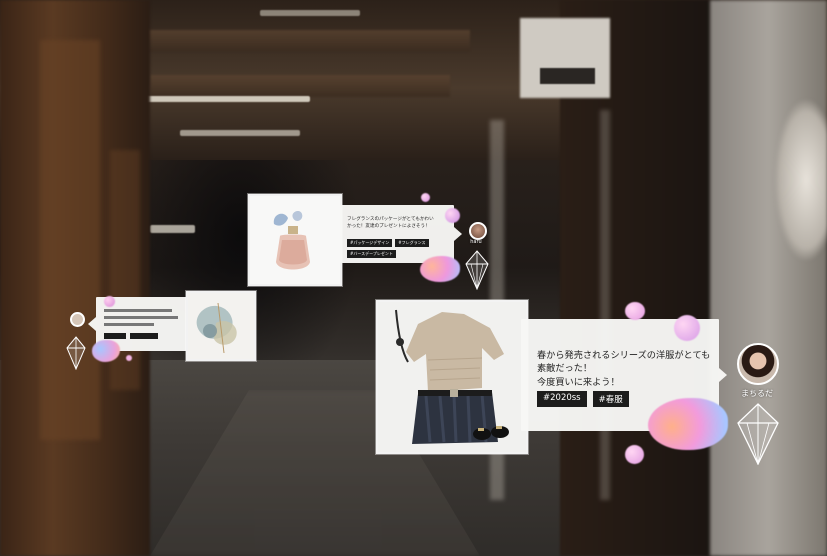 The height and width of the screenshot is (556, 827). Describe the element at coordinates (605, 305) in the screenshot. I see `glass-strip` at that location.